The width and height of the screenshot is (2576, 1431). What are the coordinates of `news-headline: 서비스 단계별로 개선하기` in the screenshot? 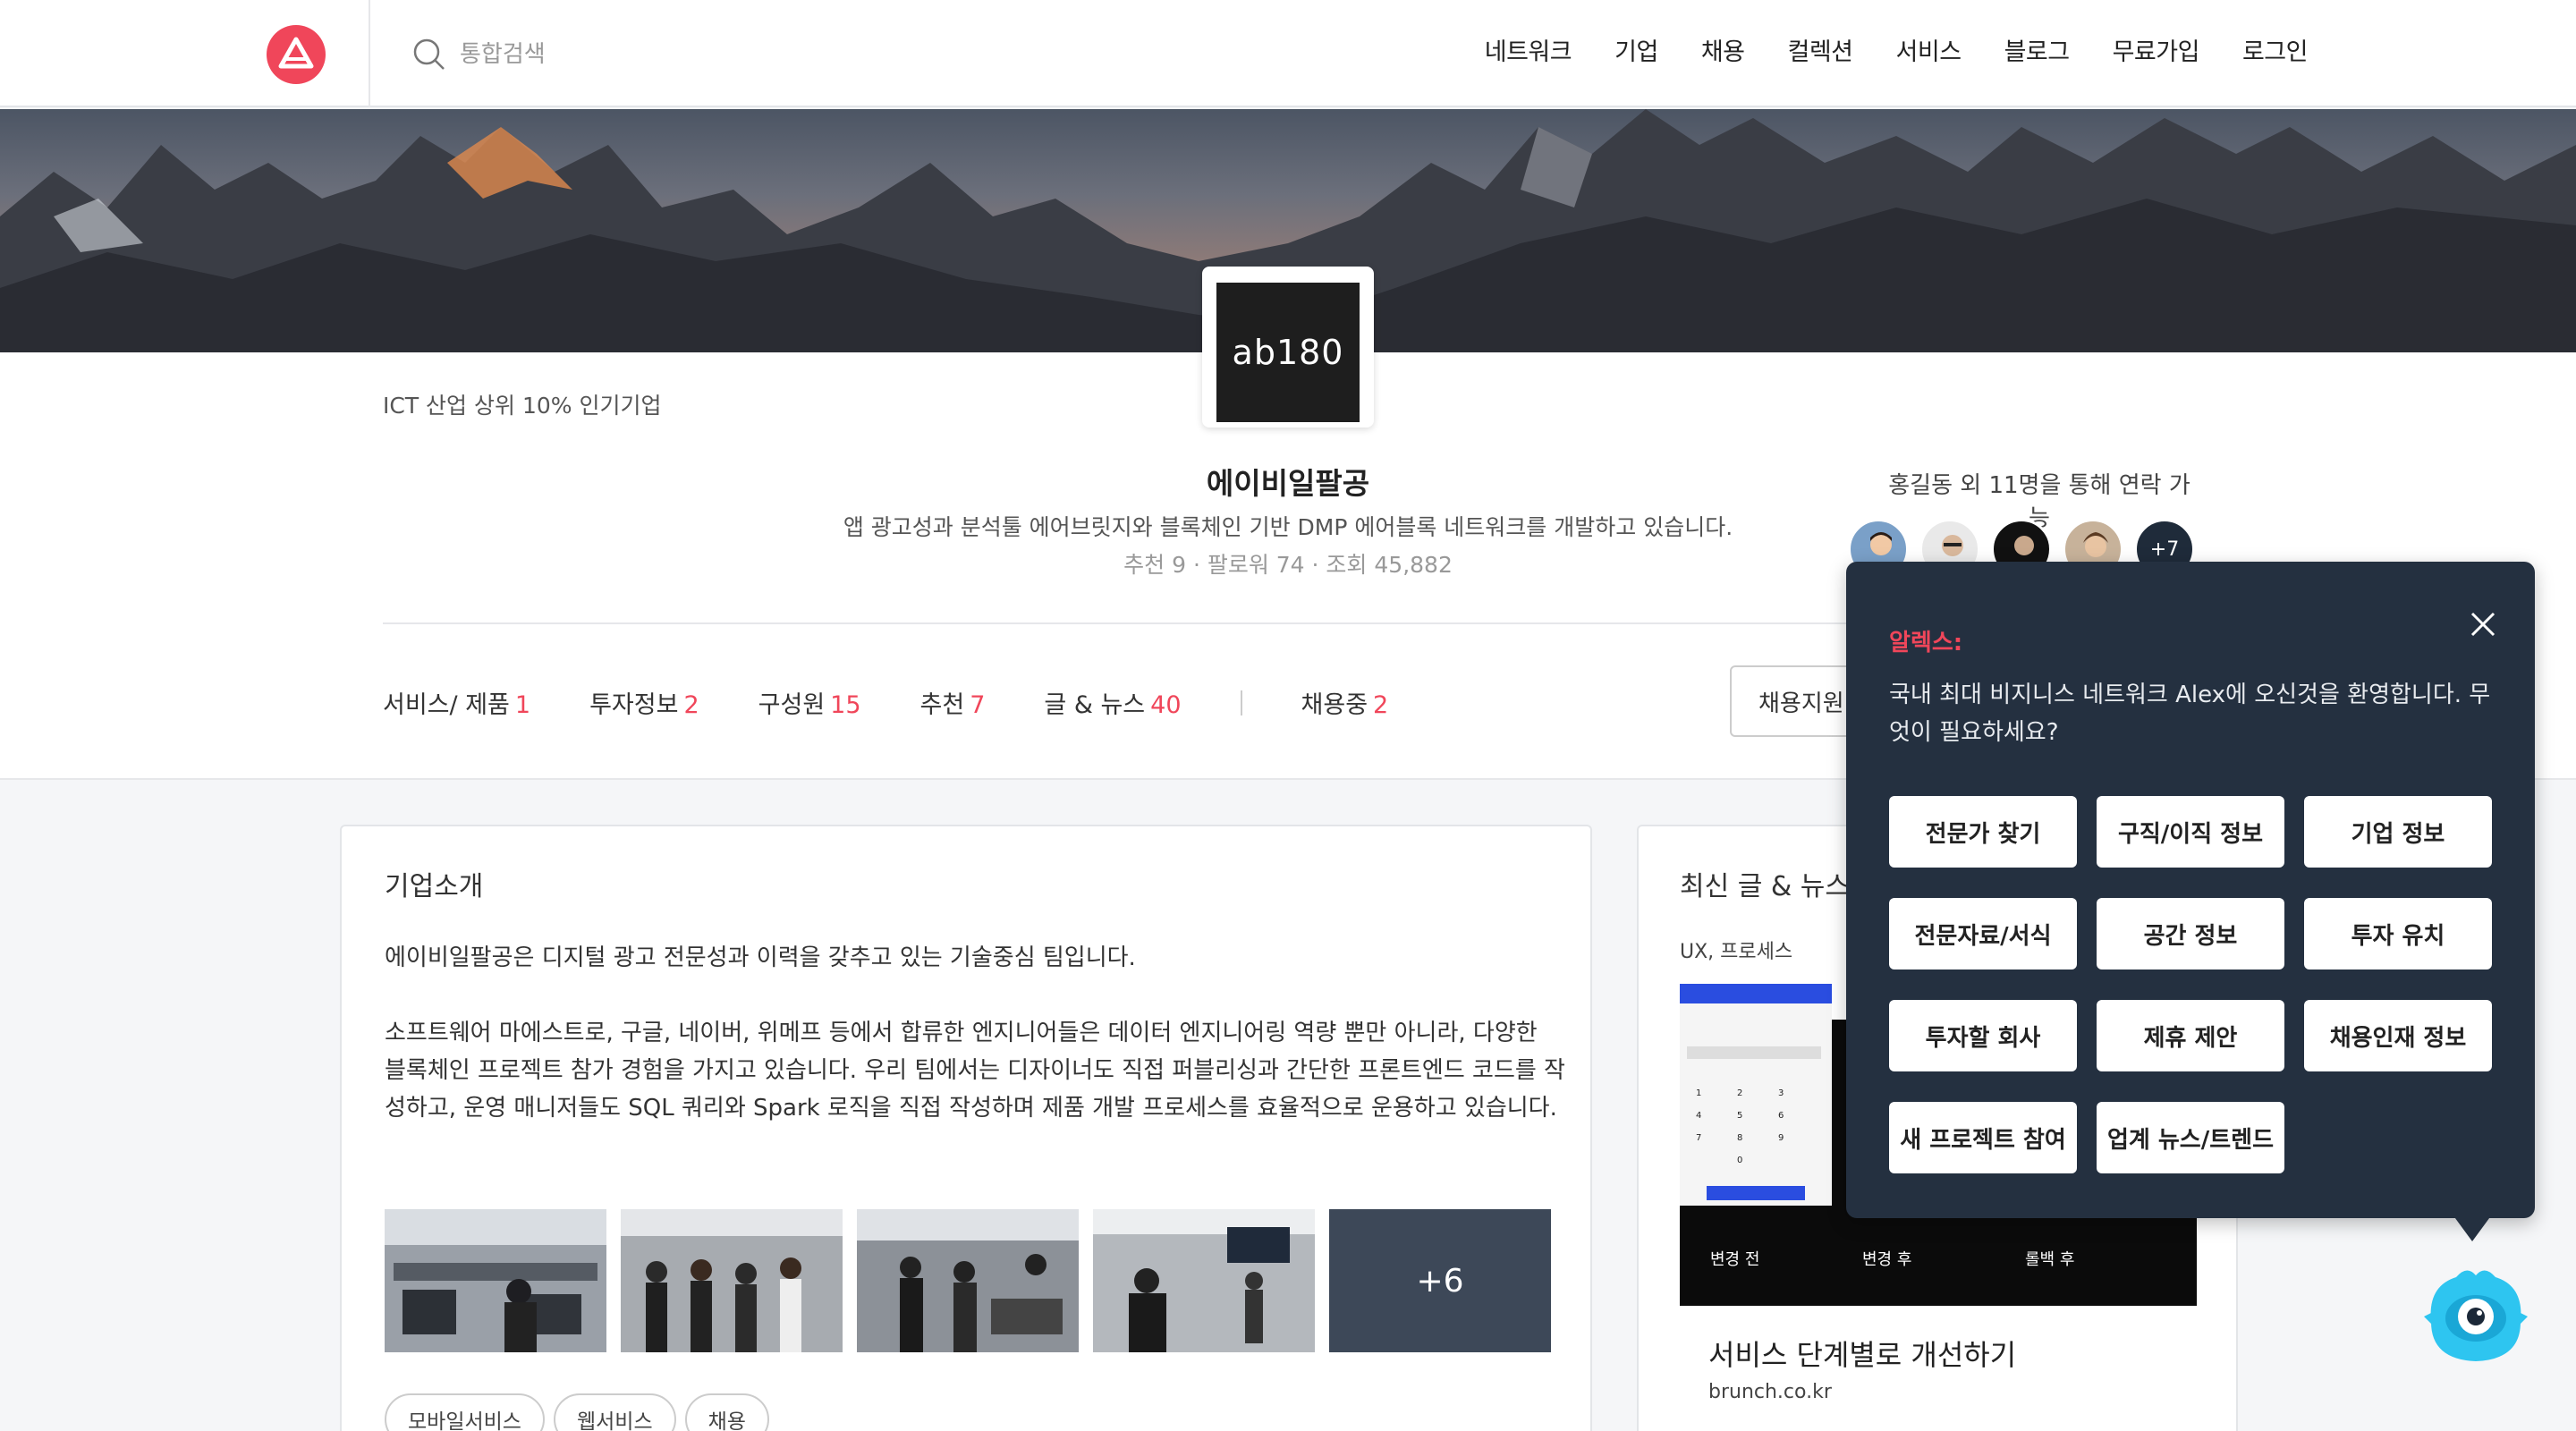 It's located at (1862, 1353).